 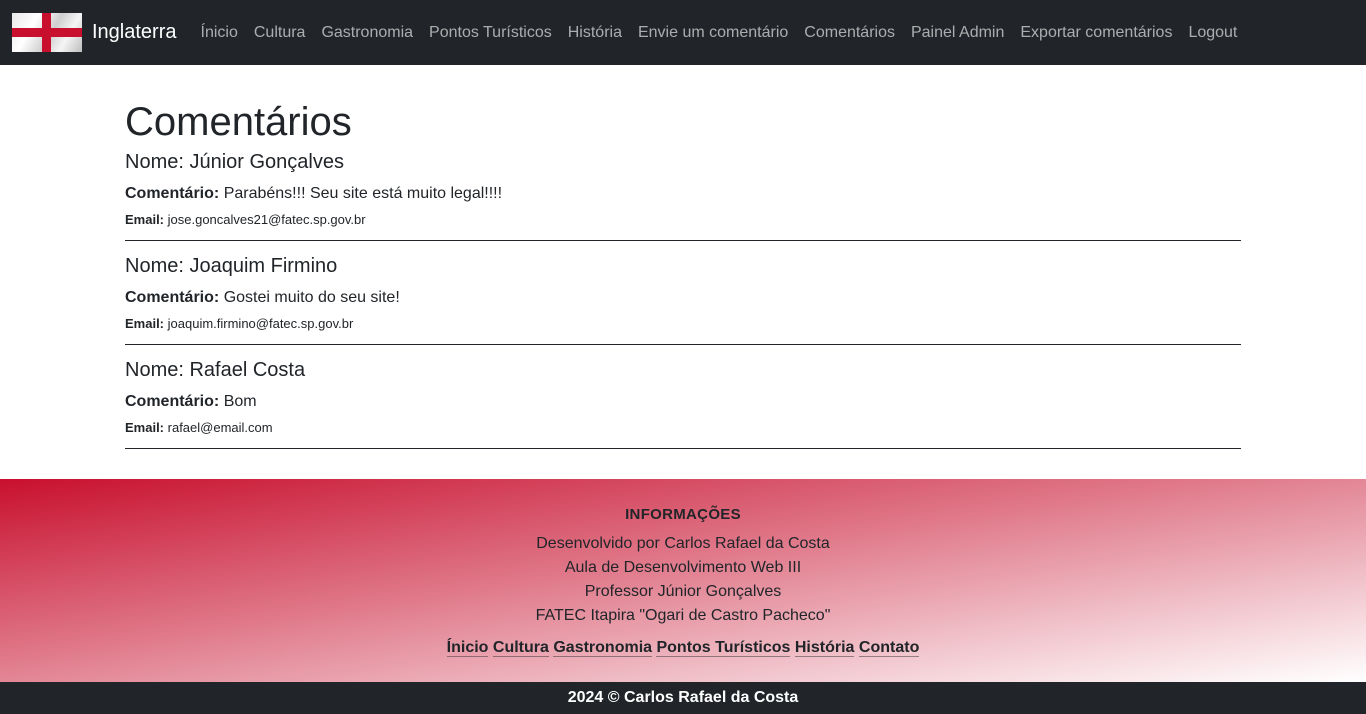 What do you see at coordinates (683, 543) in the screenshot?
I see `footer-info-line: Desenvolvido por Carlos Rafael da Costa` at bounding box center [683, 543].